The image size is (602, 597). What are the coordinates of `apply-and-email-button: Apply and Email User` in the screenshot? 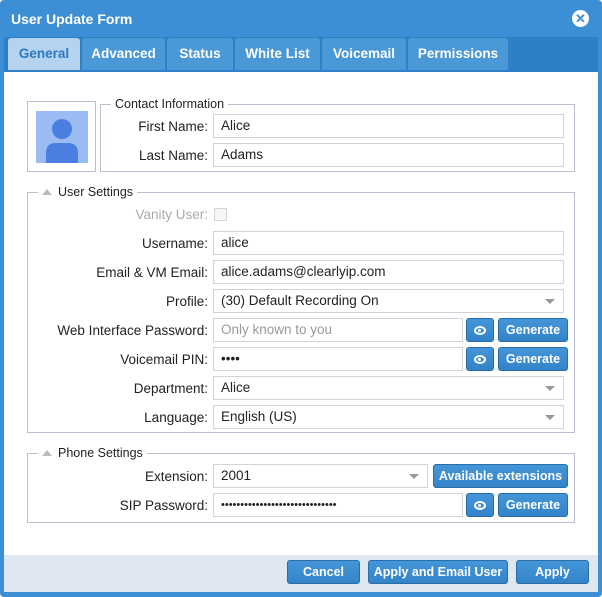 It's located at (438, 572).